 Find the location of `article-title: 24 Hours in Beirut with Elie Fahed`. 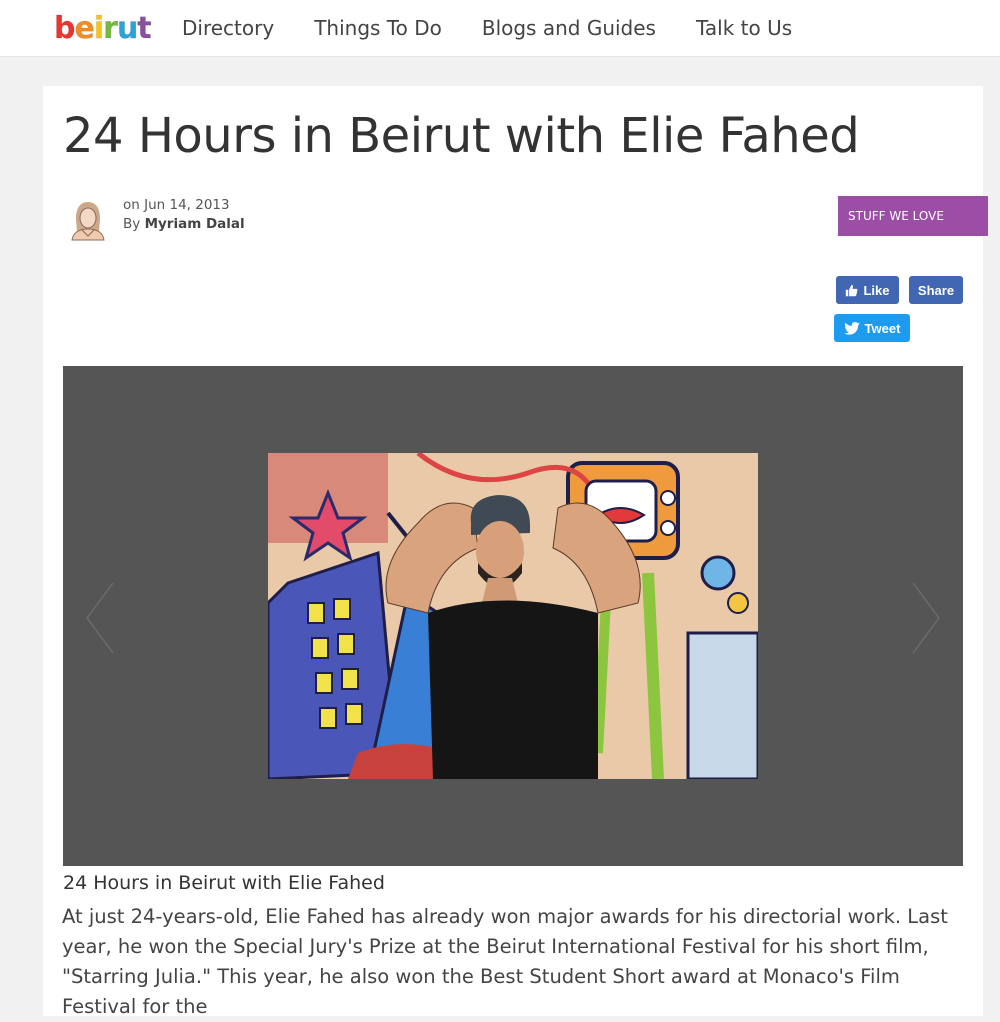

article-title: 24 Hours in Beirut with Elie Fahed is located at coordinates (461, 136).